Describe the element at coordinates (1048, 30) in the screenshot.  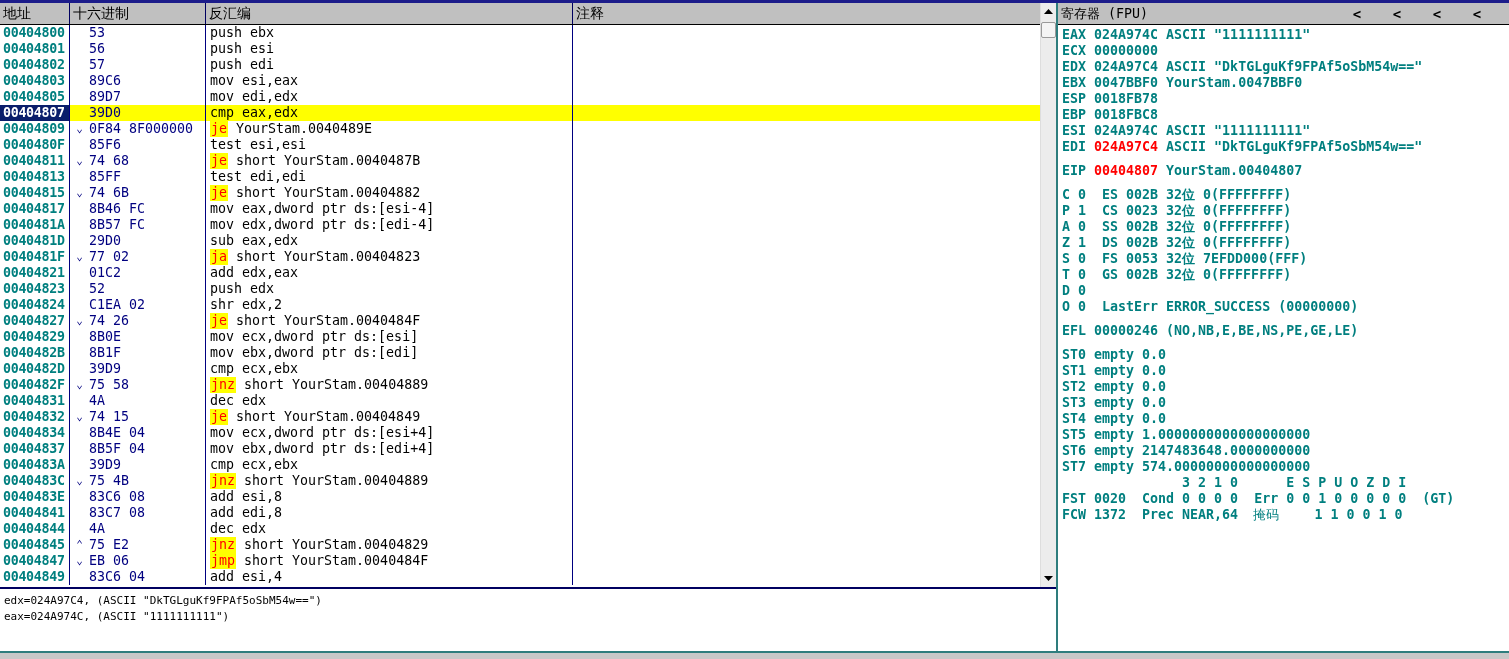
I see `scroll-thumb` at that location.